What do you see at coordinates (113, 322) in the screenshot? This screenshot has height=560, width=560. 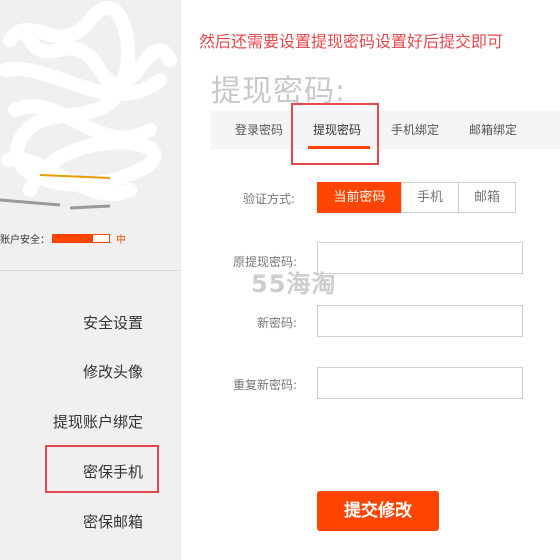 I see `sidebar-item-security-settings: 安全设置` at bounding box center [113, 322].